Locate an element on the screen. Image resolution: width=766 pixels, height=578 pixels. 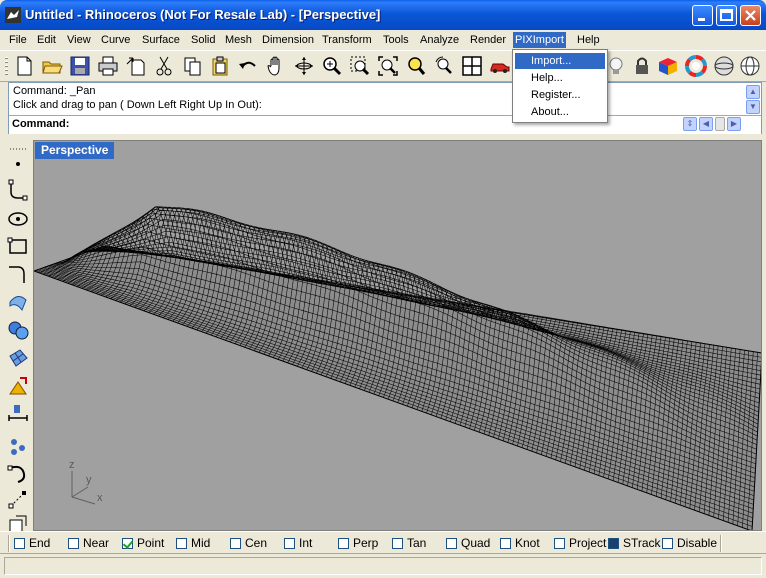
cut-button is located at coordinates (164, 66).